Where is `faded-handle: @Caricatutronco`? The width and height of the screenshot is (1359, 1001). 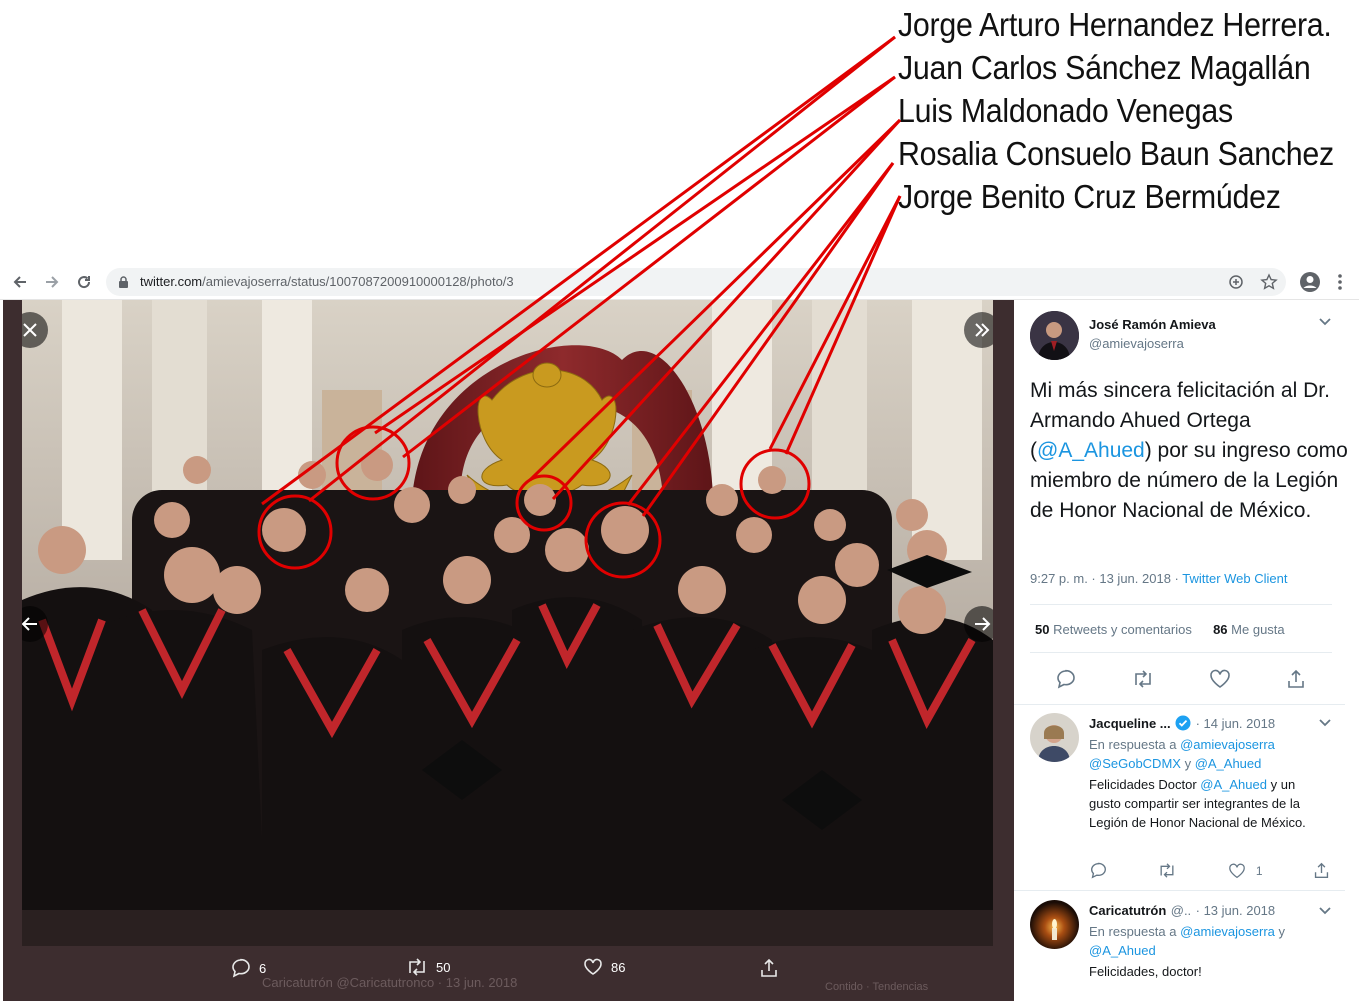
faded-handle: @Caricatutronco is located at coordinates (385, 982).